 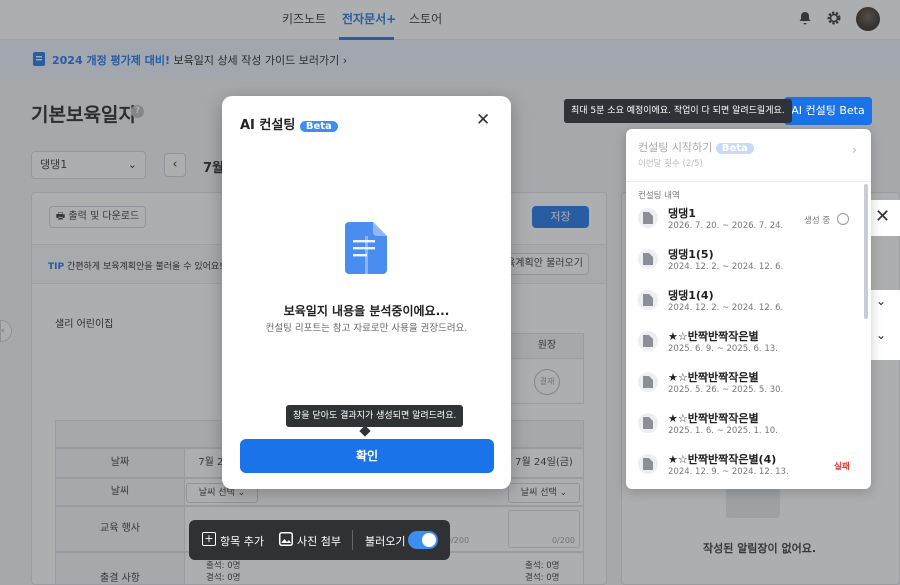 I want to click on monthly-count: 이번달 횟수 (2/5), so click(x=670, y=164).